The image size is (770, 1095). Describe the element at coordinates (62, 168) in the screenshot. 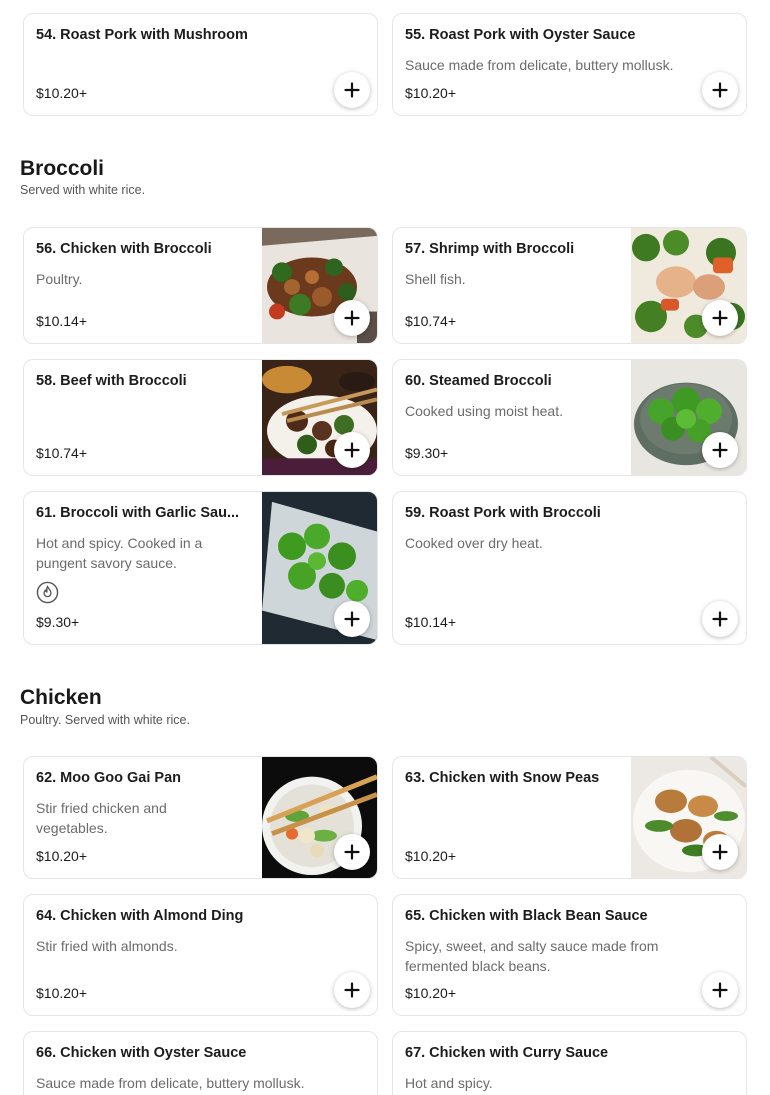

I see `section-title-broccoli: Broccoli` at that location.